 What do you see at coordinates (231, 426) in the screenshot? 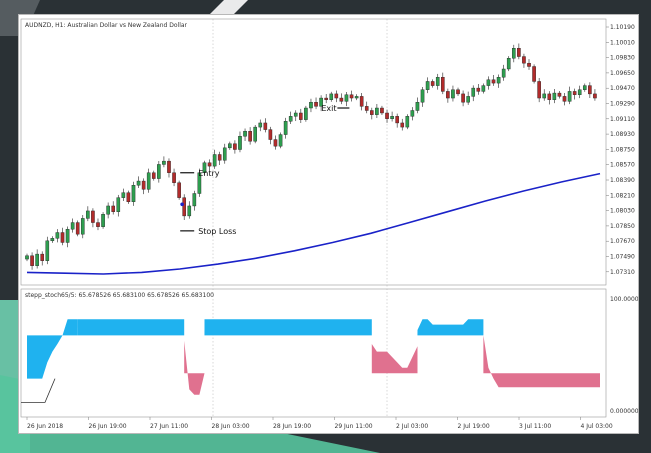
I see `time-label: 28 Jun 03:00` at bounding box center [231, 426].